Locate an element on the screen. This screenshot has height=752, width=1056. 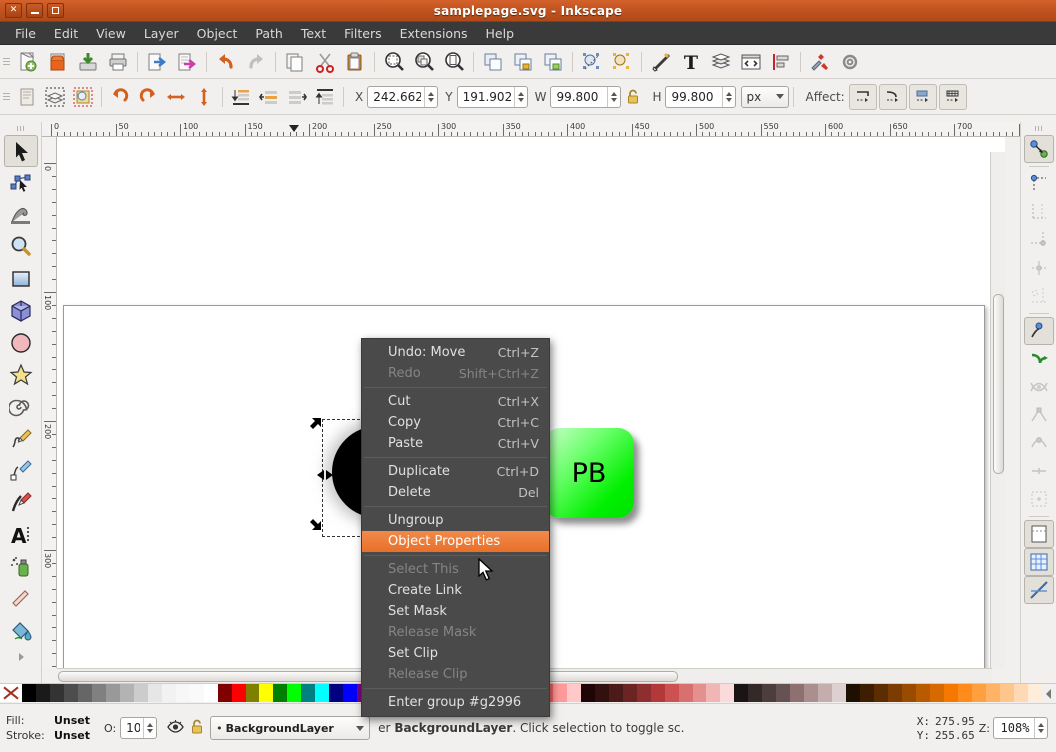
undo-button is located at coordinates (226, 62).